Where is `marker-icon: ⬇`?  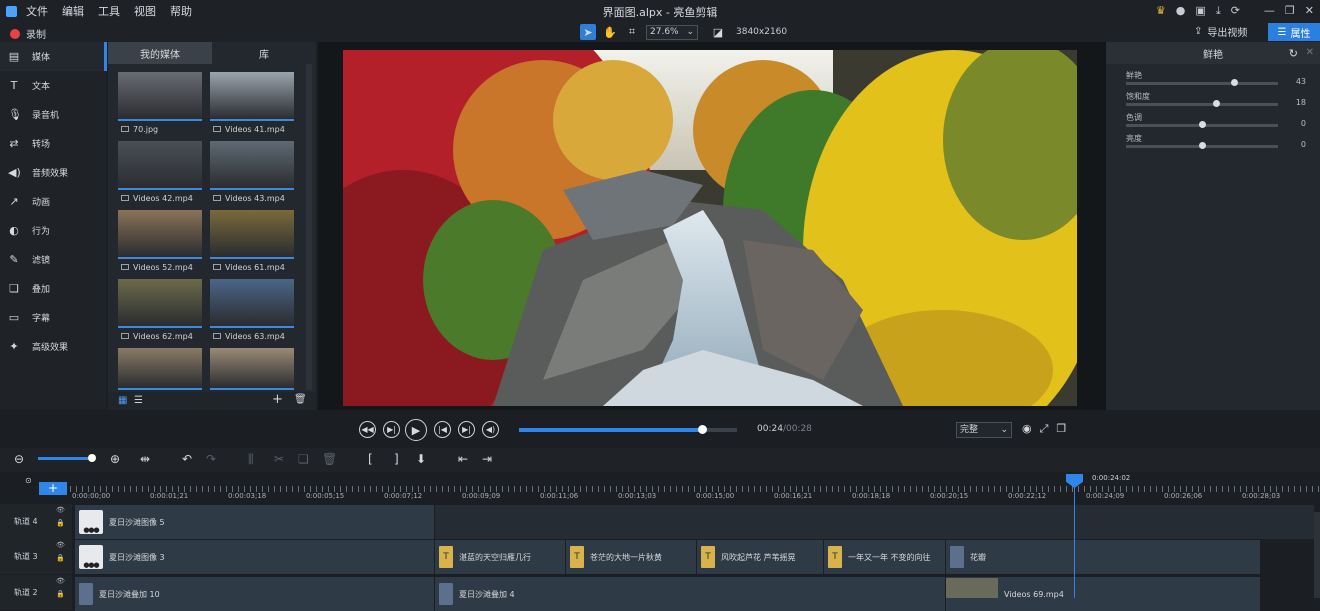 marker-icon: ⬇ is located at coordinates (421, 459).